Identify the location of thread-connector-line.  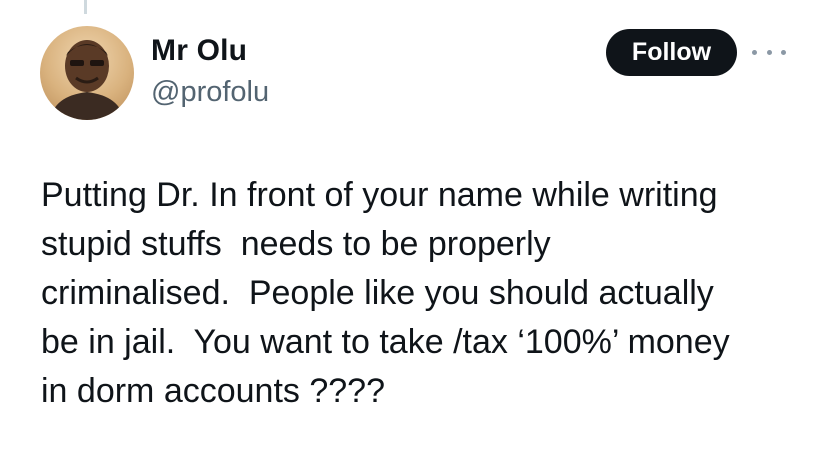
(85, 7).